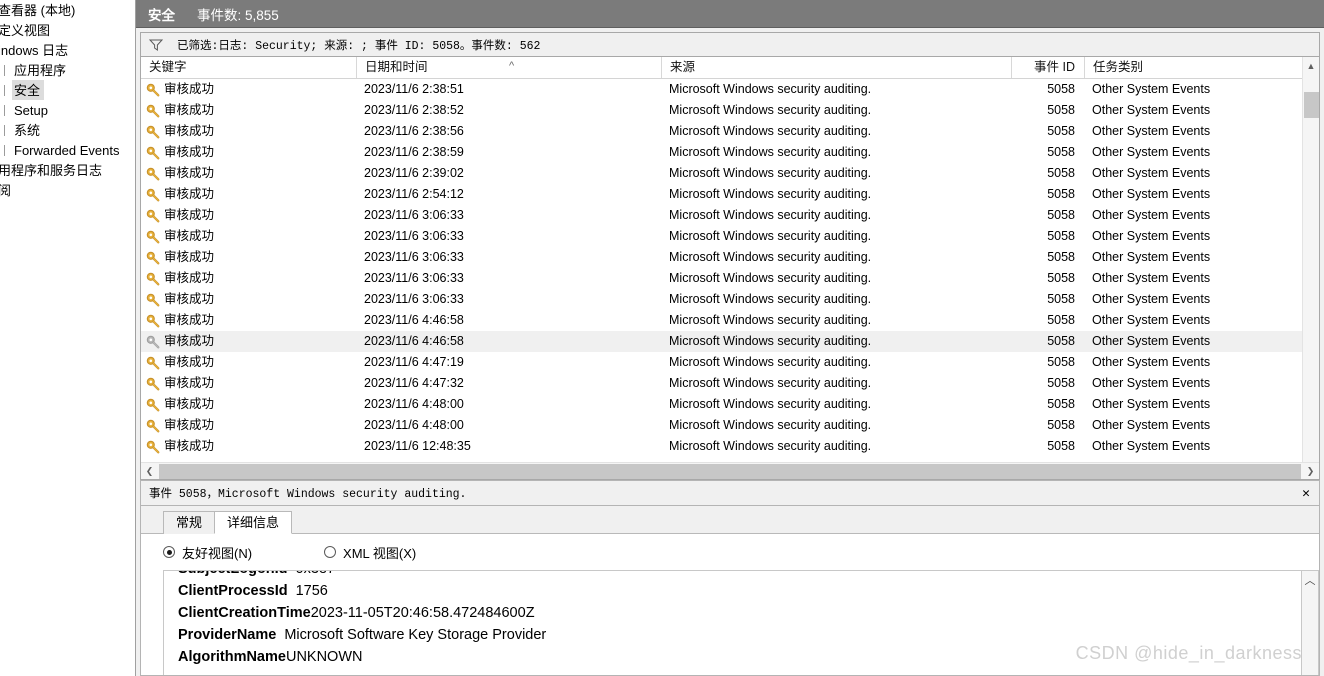 Image resolution: width=1324 pixels, height=676 pixels. I want to click on sidebar-item-6: 系统, so click(69, 130).